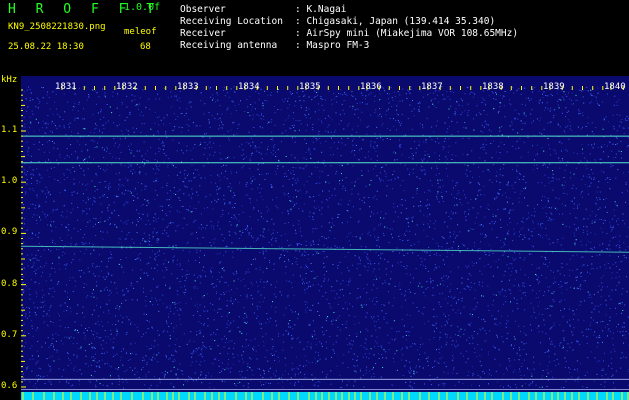 This screenshot has height=400, width=629. What do you see at coordinates (371, 87) in the screenshot?
I see `x-tick-label: 1836` at bounding box center [371, 87].